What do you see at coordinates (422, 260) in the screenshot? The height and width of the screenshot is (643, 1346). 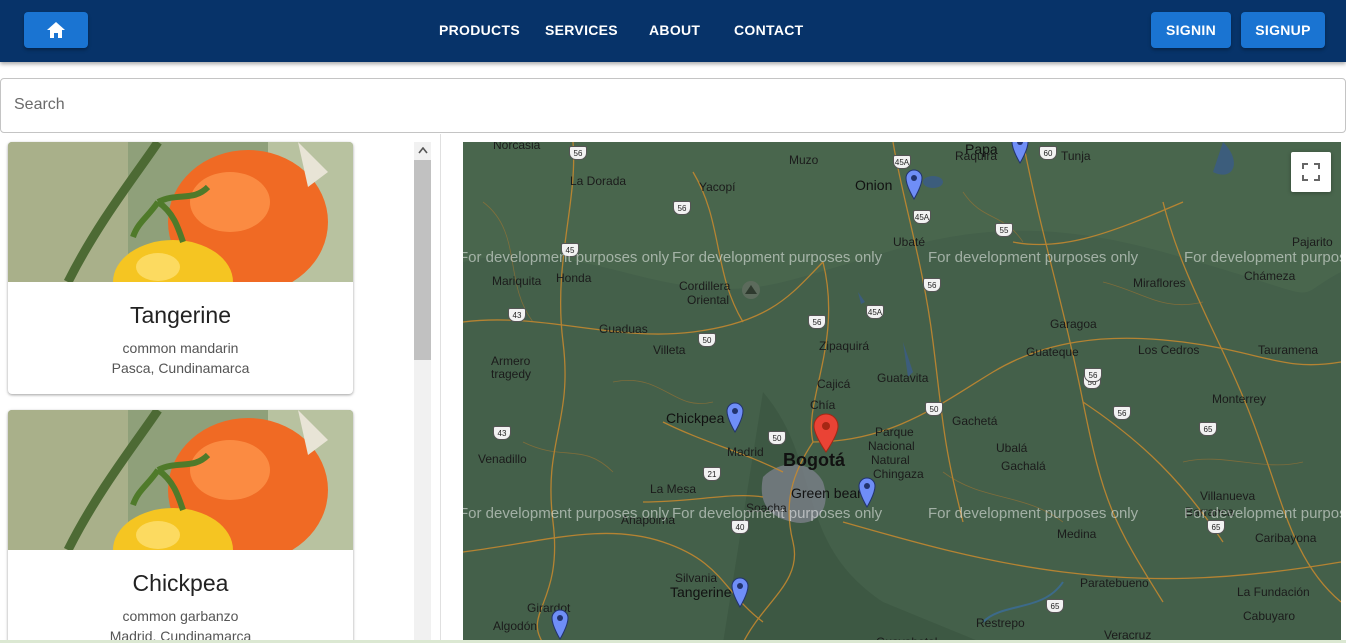 I see `list-scrollbar-thumb` at bounding box center [422, 260].